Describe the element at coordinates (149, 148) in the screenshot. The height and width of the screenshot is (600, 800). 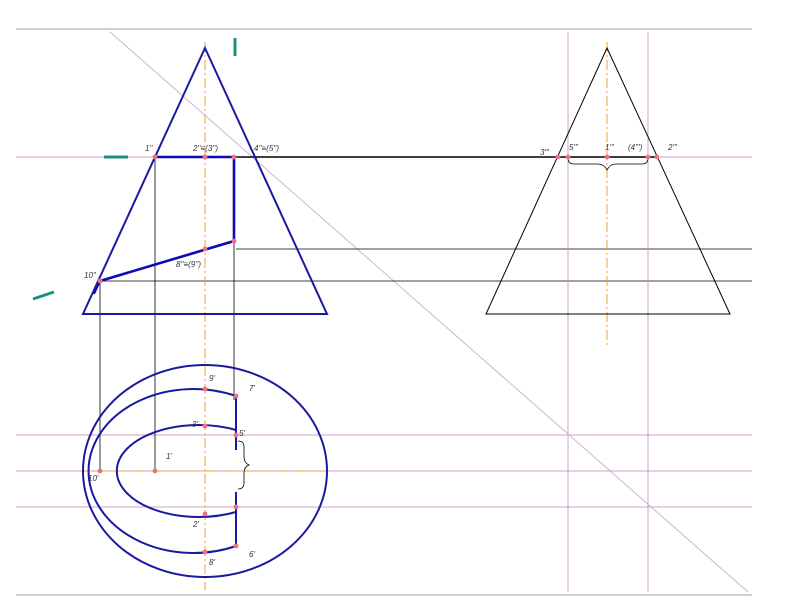
I see `label-front-1: 1''` at that location.